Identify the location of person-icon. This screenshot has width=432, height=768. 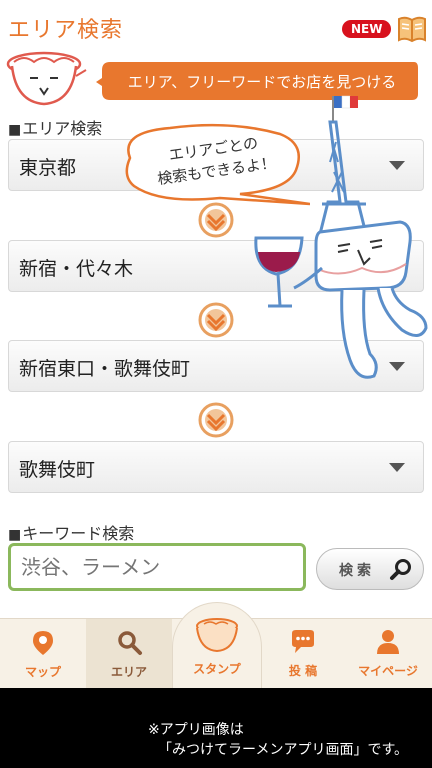
(388, 642).